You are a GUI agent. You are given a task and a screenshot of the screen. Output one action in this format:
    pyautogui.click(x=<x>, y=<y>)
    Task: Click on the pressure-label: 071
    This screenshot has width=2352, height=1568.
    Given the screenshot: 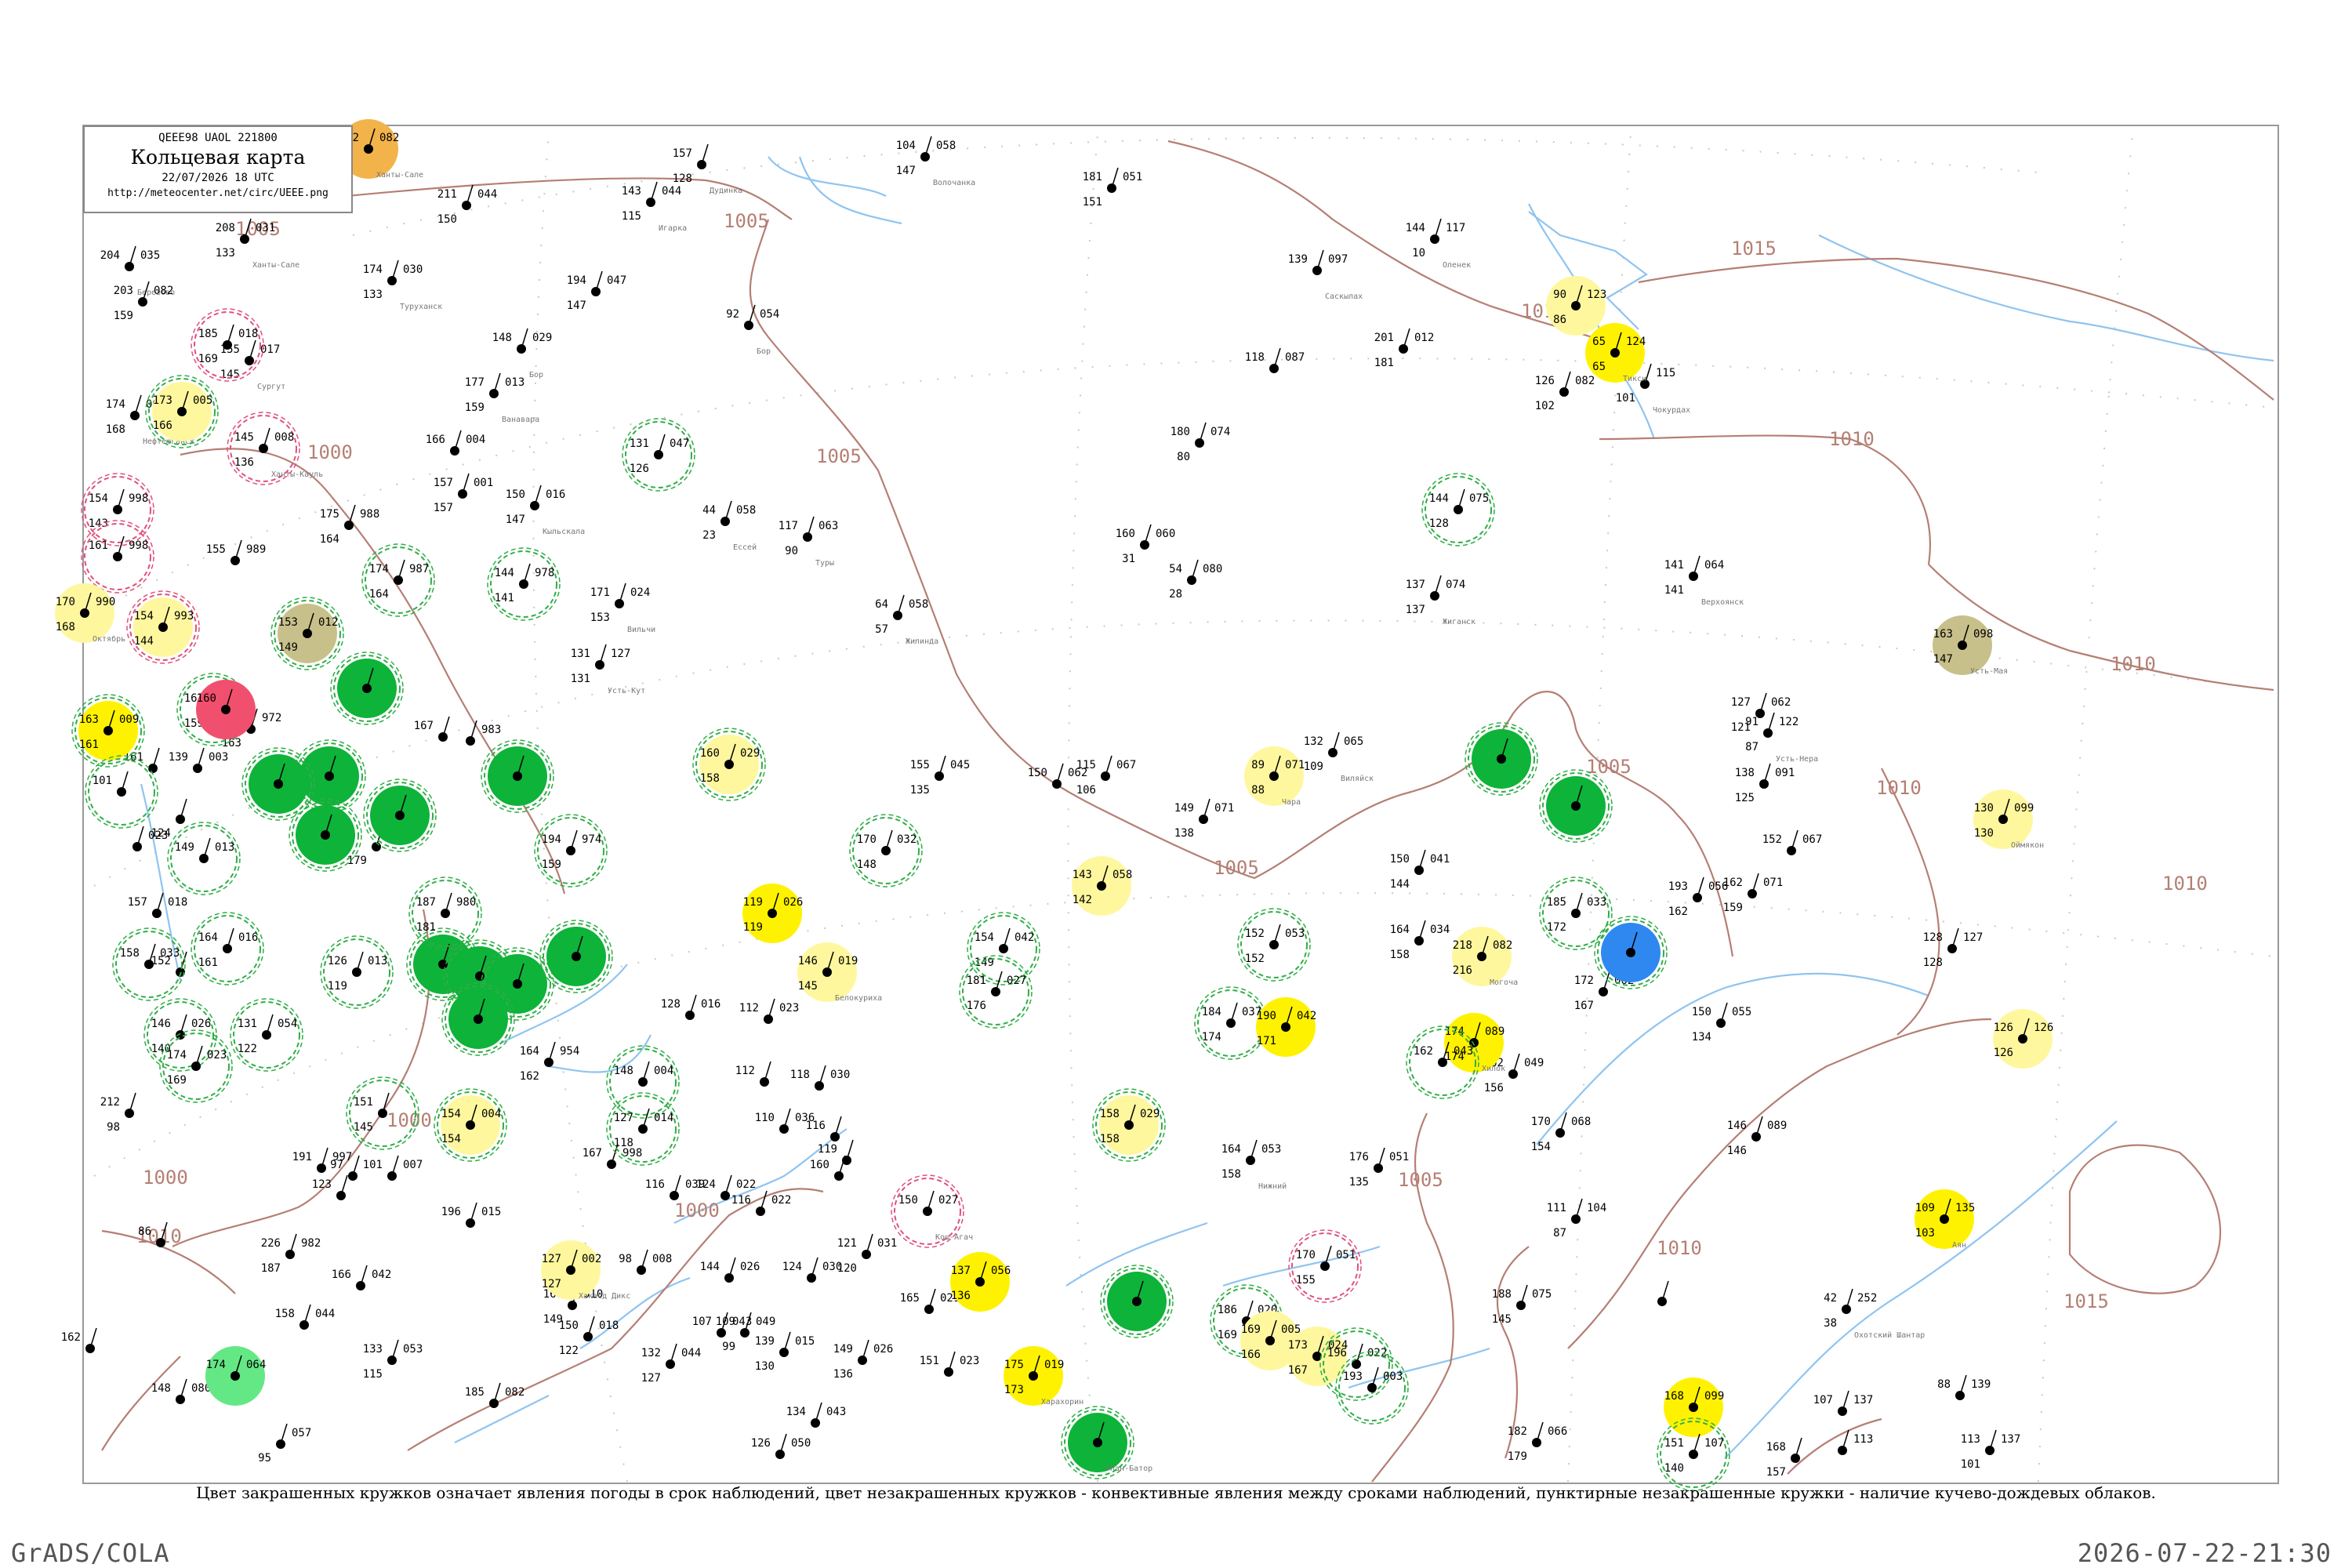 What is the action you would take?
    pyautogui.click(x=1224, y=808)
    